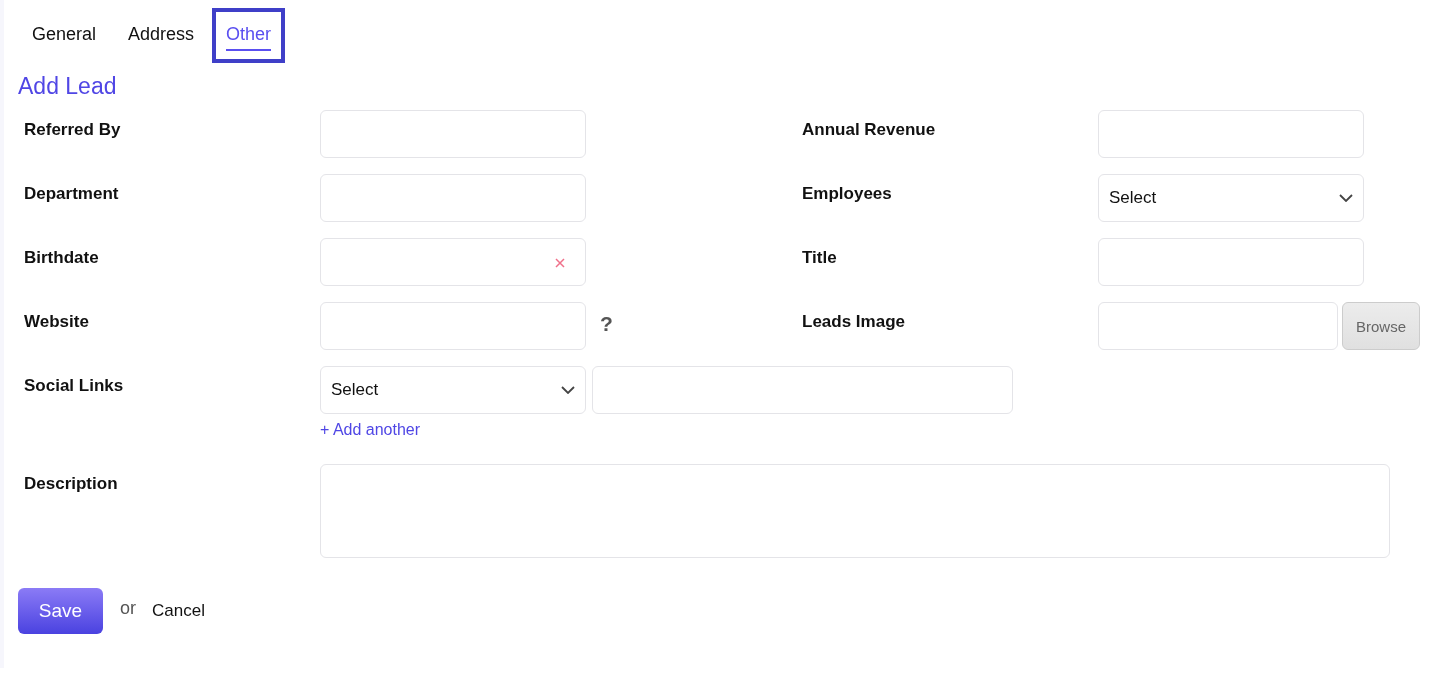  What do you see at coordinates (74, 385) in the screenshot?
I see `field-label: Social Links` at bounding box center [74, 385].